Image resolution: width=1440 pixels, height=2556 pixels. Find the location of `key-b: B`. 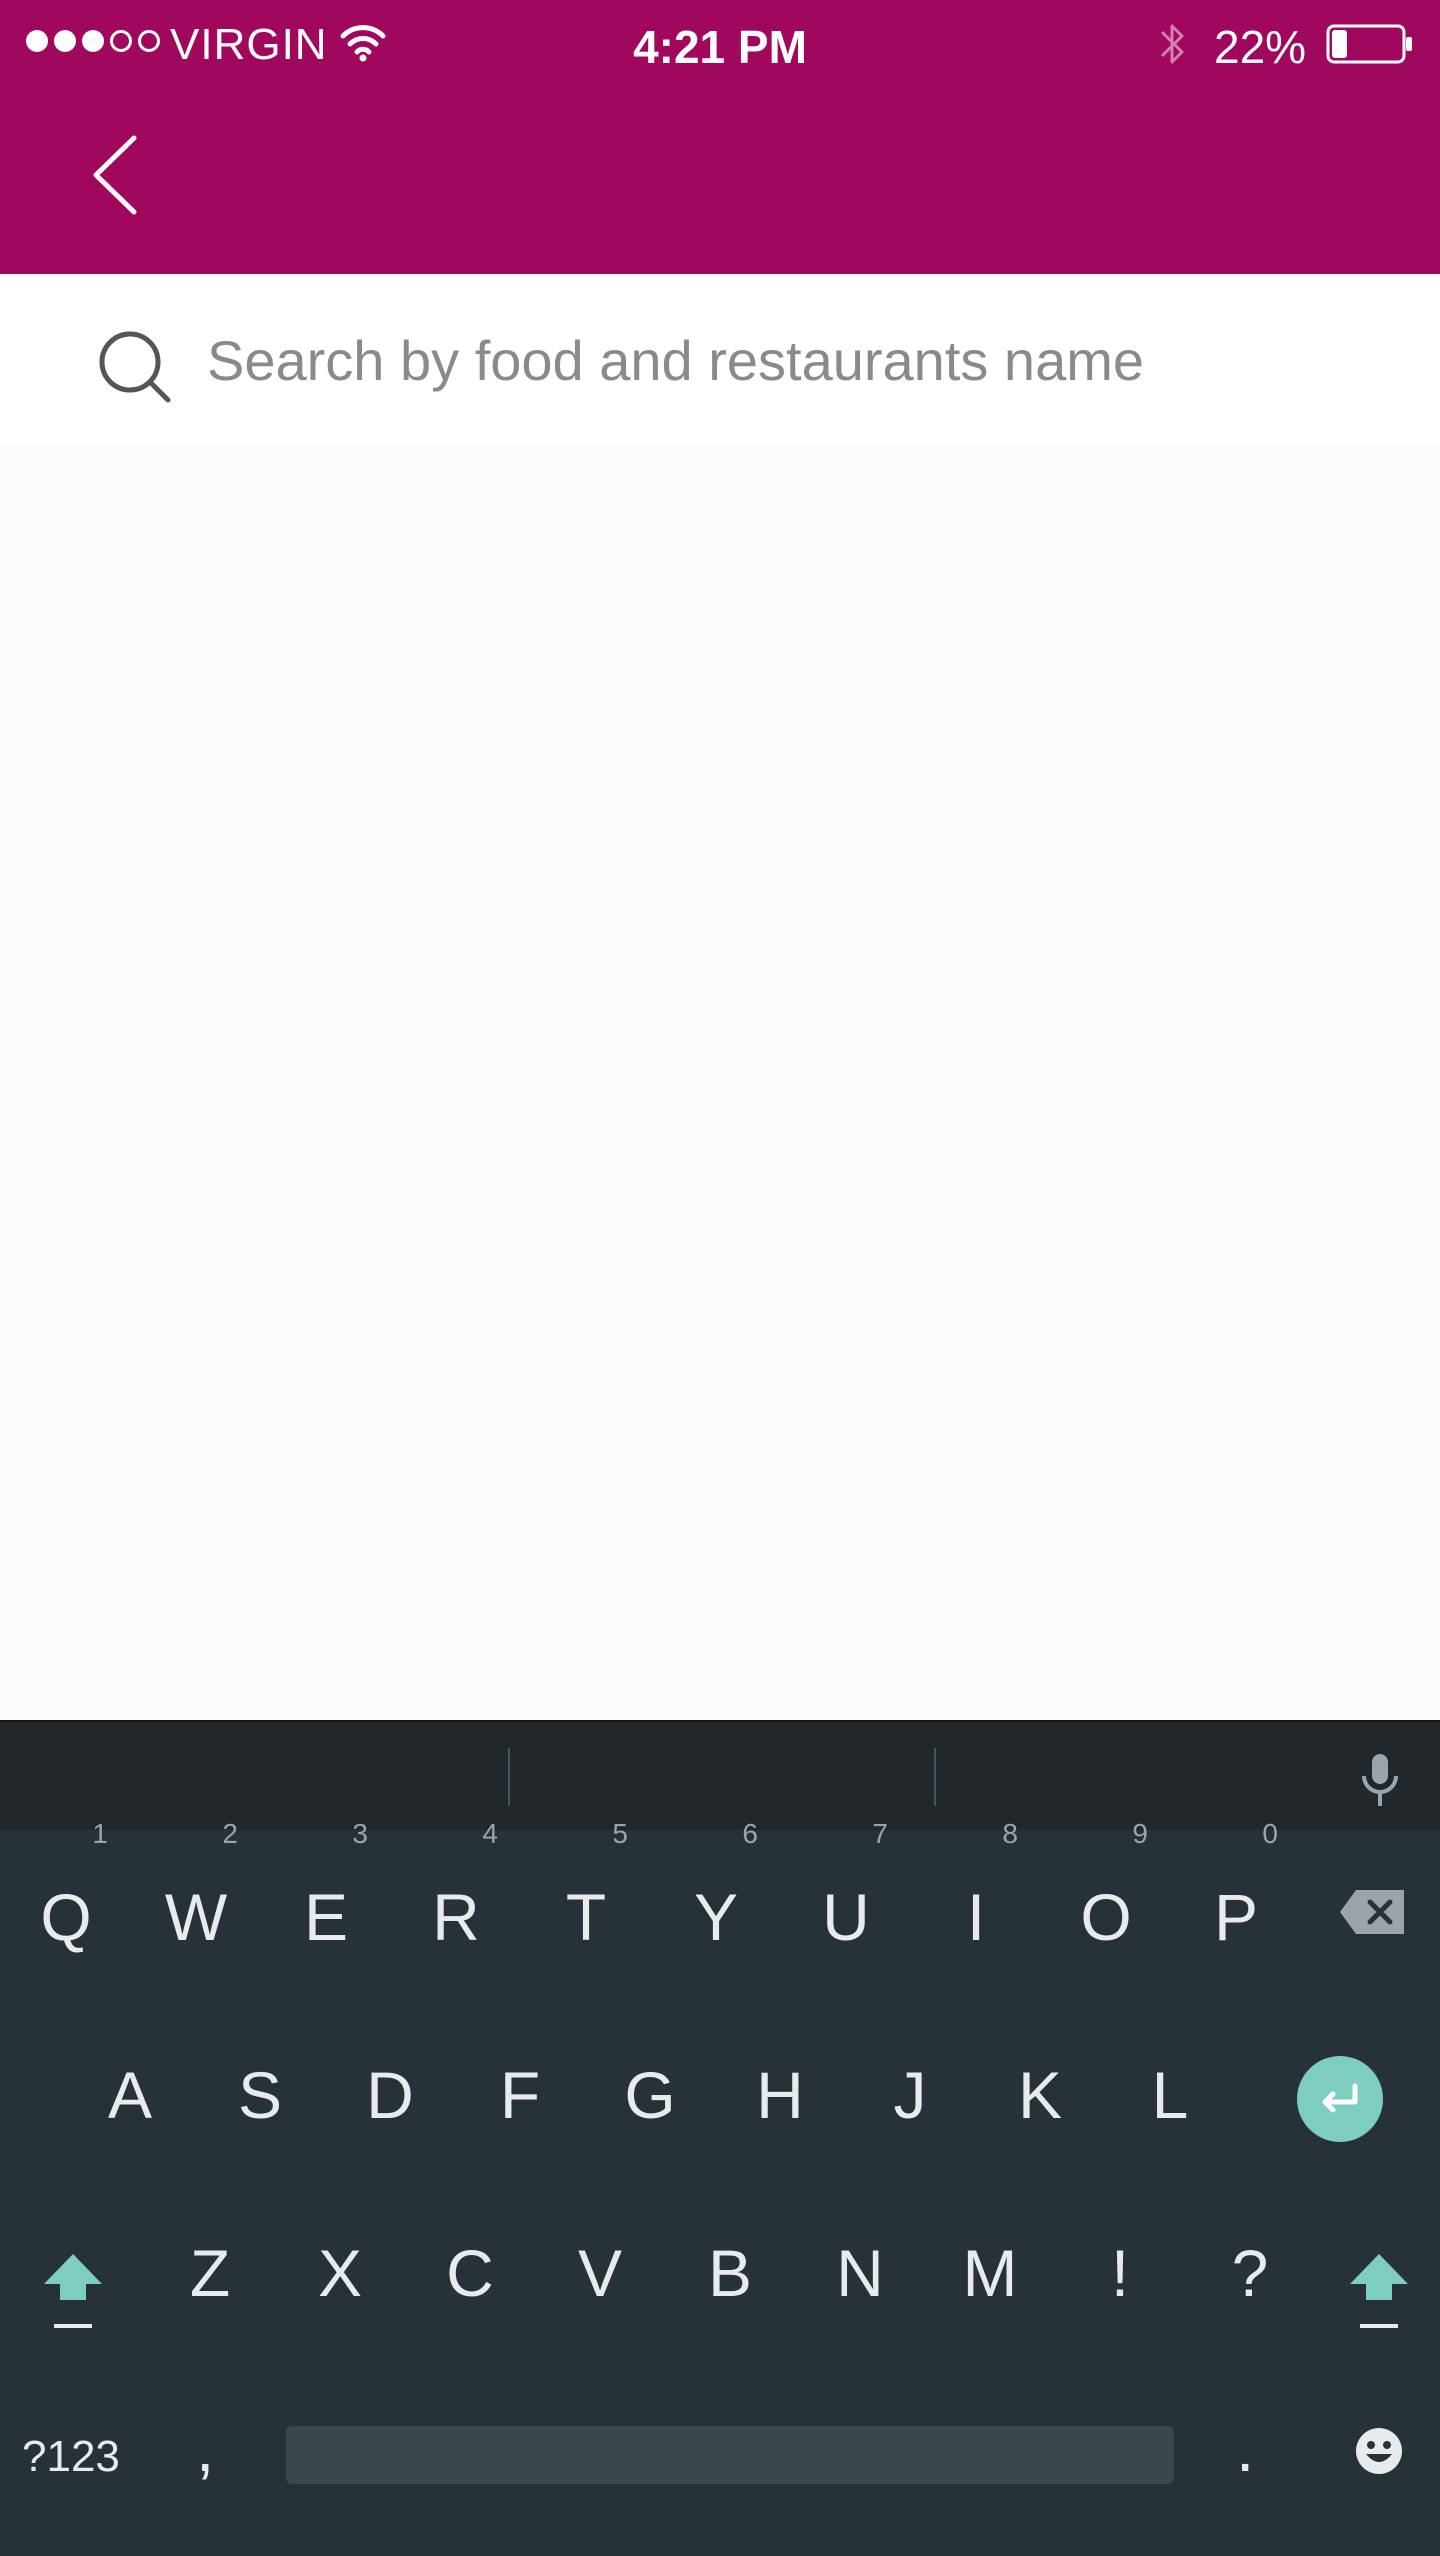

key-b: B is located at coordinates (730, 2273).